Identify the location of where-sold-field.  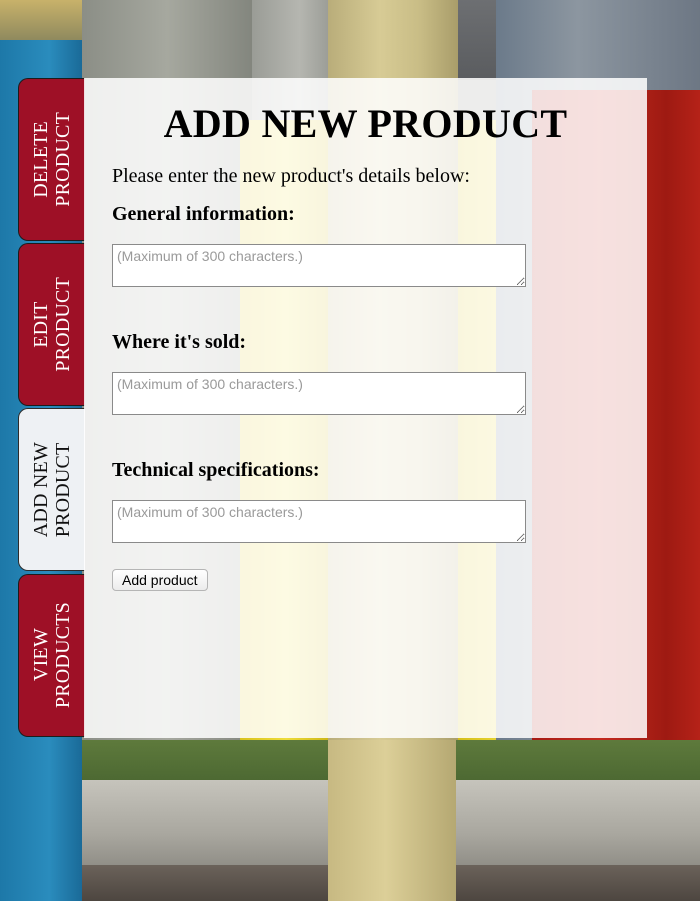
(319, 393).